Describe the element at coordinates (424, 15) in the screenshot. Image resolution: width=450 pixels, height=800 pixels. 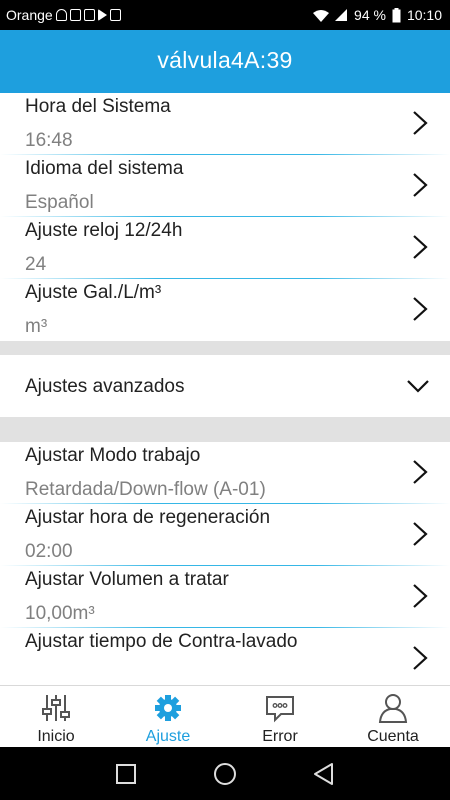
I see `clock: 10:10` at that location.